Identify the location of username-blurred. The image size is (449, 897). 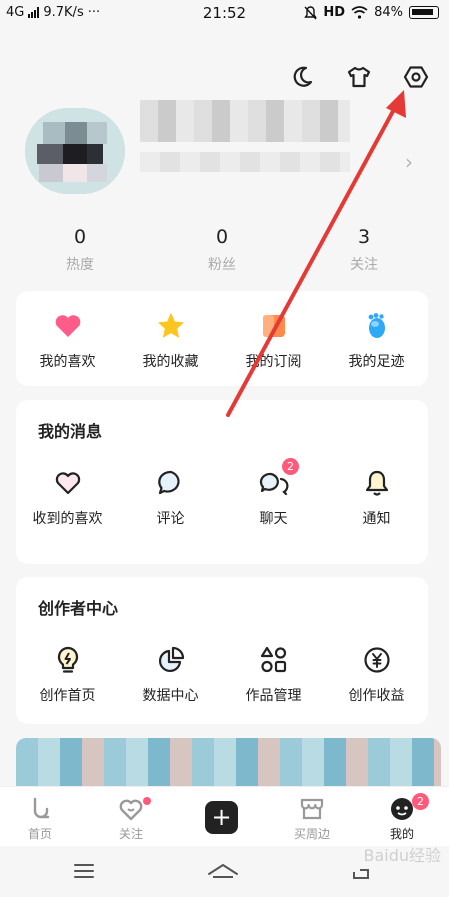
(245, 121).